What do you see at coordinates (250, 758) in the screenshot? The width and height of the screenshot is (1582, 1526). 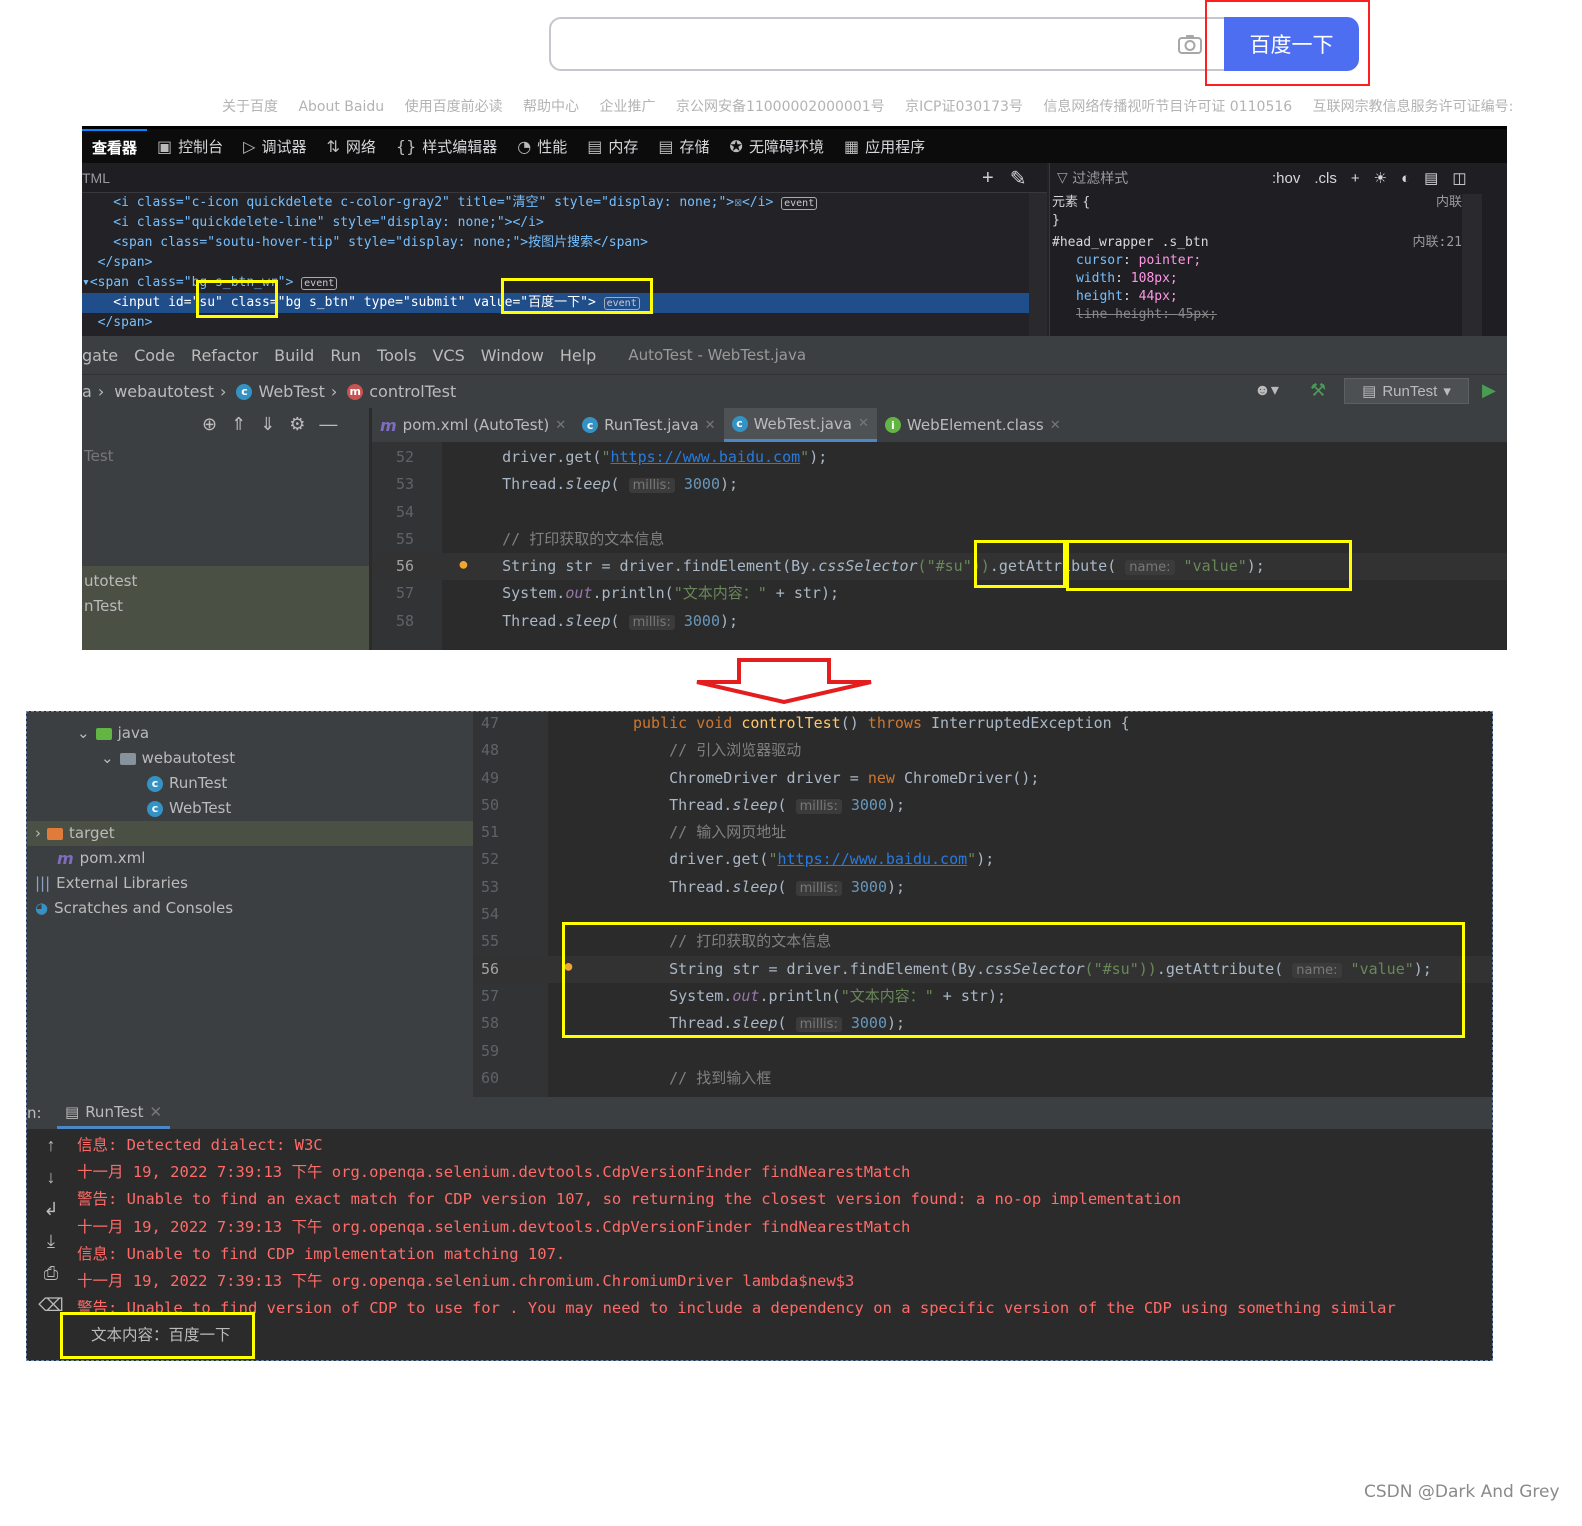 I see `tree-item-webautotest: ⌄ webautotest` at bounding box center [250, 758].